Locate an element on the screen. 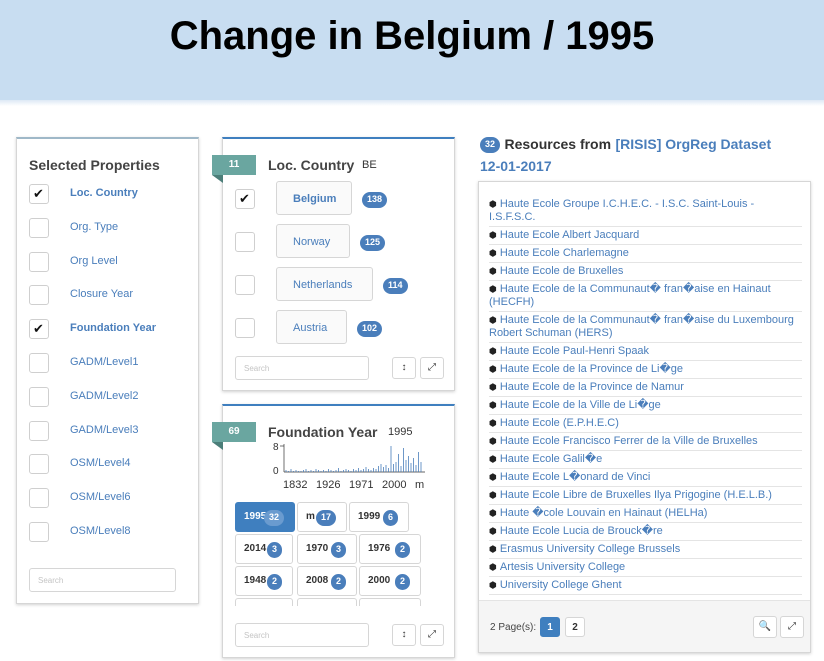 The height and width of the screenshot is (661, 824). property-row: GADM/Level3 is located at coordinates (111, 431).